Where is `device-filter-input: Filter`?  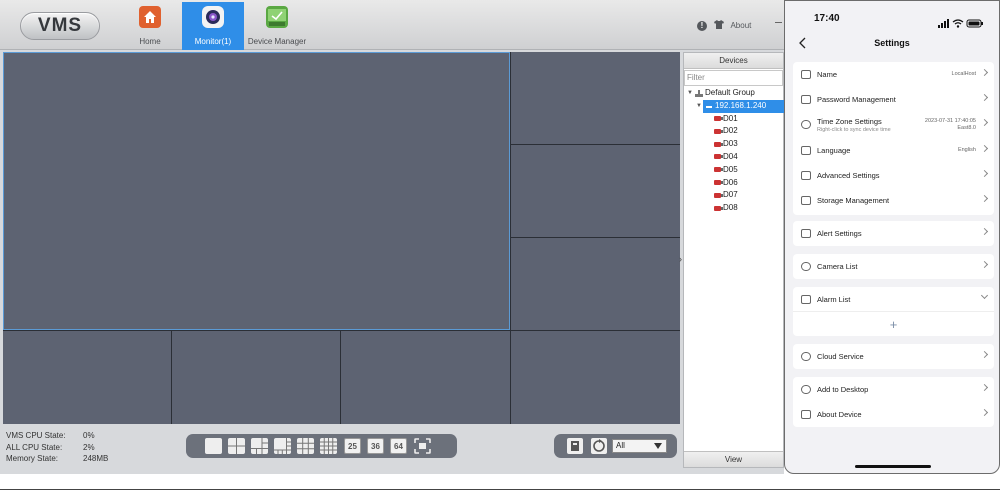
device-filter-input: Filter is located at coordinates (733, 78).